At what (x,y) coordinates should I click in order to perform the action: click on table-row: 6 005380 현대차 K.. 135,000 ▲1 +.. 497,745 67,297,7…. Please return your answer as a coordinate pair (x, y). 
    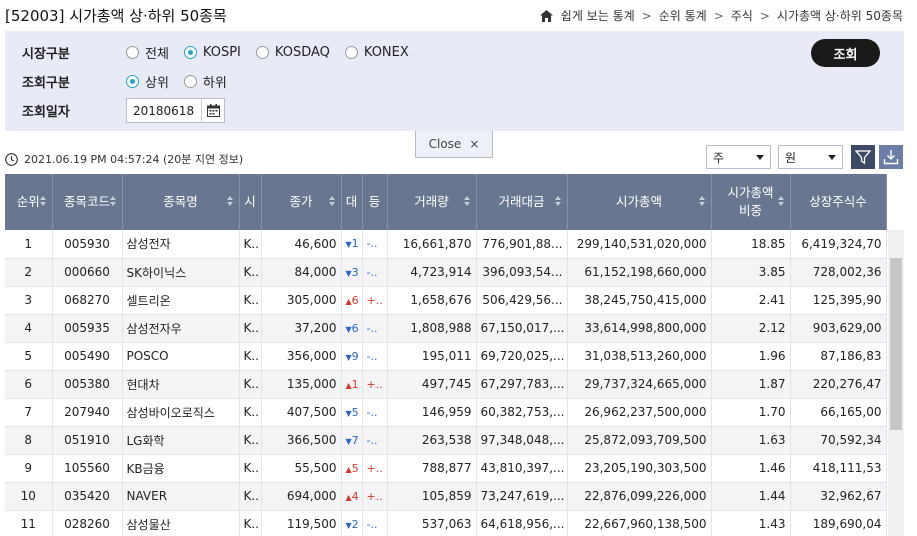
    Looking at the image, I should click on (446, 384).